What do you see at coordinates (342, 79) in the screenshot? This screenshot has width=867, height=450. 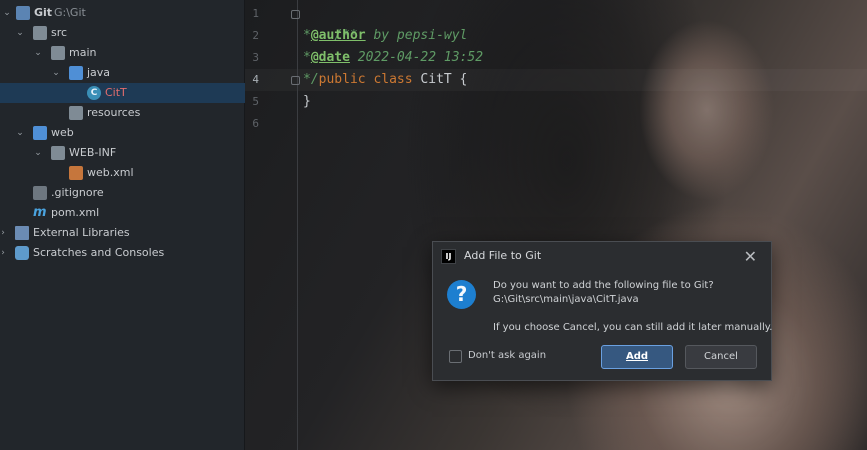 I see `keyword-token: public` at bounding box center [342, 79].